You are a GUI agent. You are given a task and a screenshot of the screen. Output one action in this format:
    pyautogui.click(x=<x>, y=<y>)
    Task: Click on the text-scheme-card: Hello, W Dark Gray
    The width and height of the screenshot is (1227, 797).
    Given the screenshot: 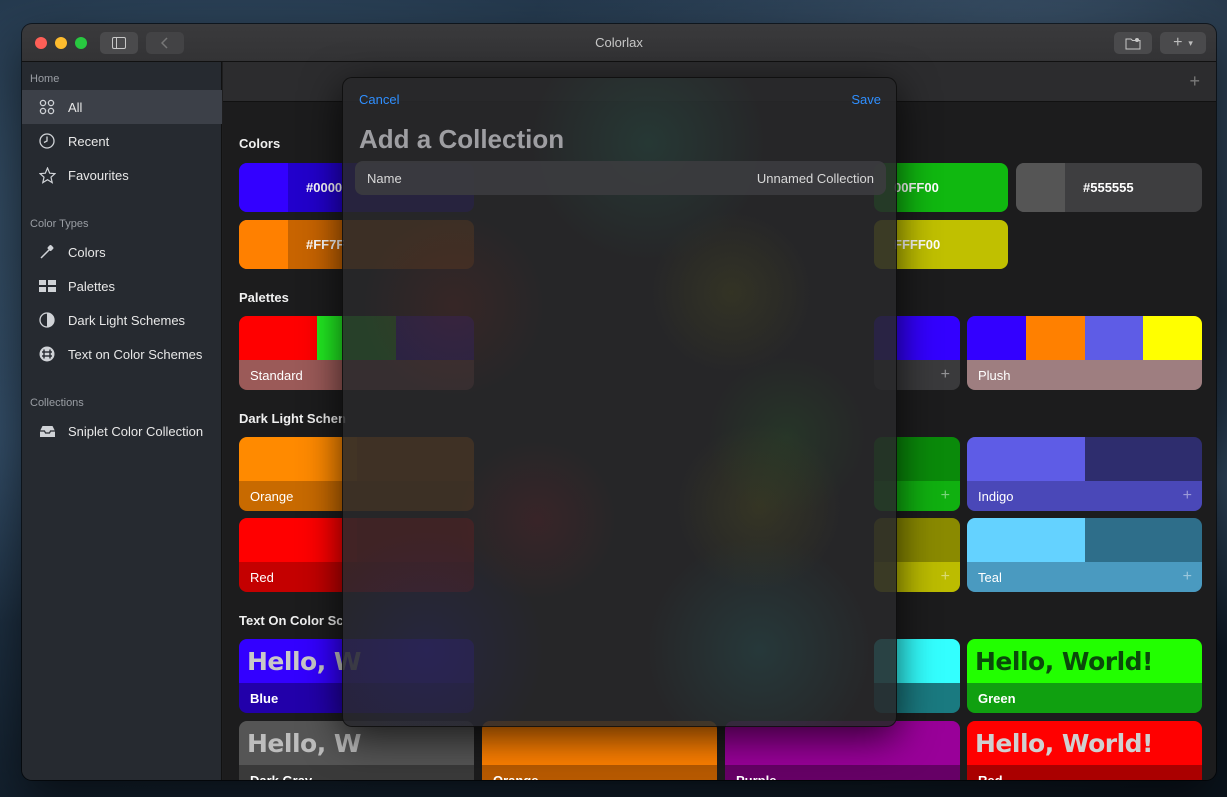 What is the action you would take?
    pyautogui.click(x=356, y=750)
    